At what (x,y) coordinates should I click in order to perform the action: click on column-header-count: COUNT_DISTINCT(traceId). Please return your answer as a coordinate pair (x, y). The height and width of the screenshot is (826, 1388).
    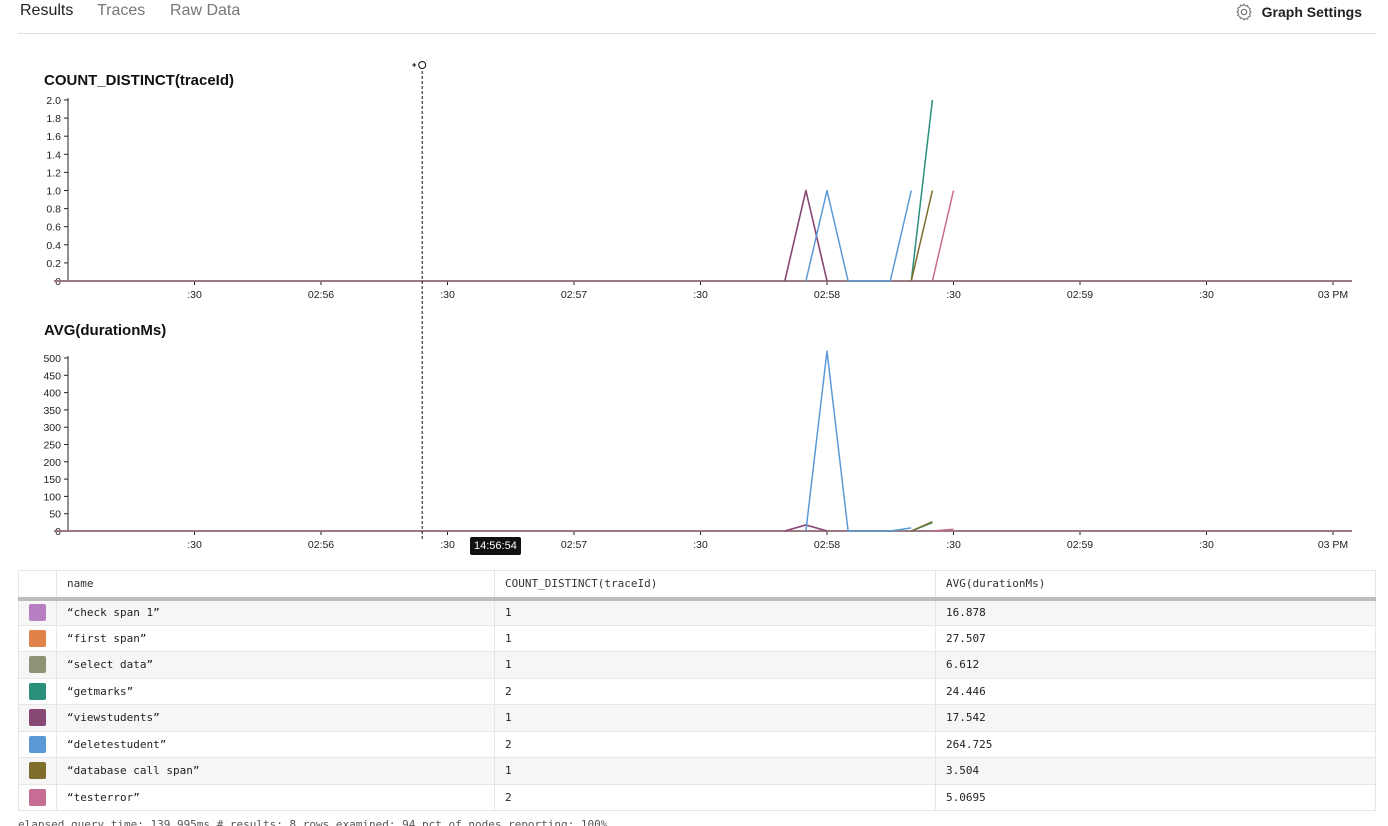
    Looking at the image, I should click on (715, 585).